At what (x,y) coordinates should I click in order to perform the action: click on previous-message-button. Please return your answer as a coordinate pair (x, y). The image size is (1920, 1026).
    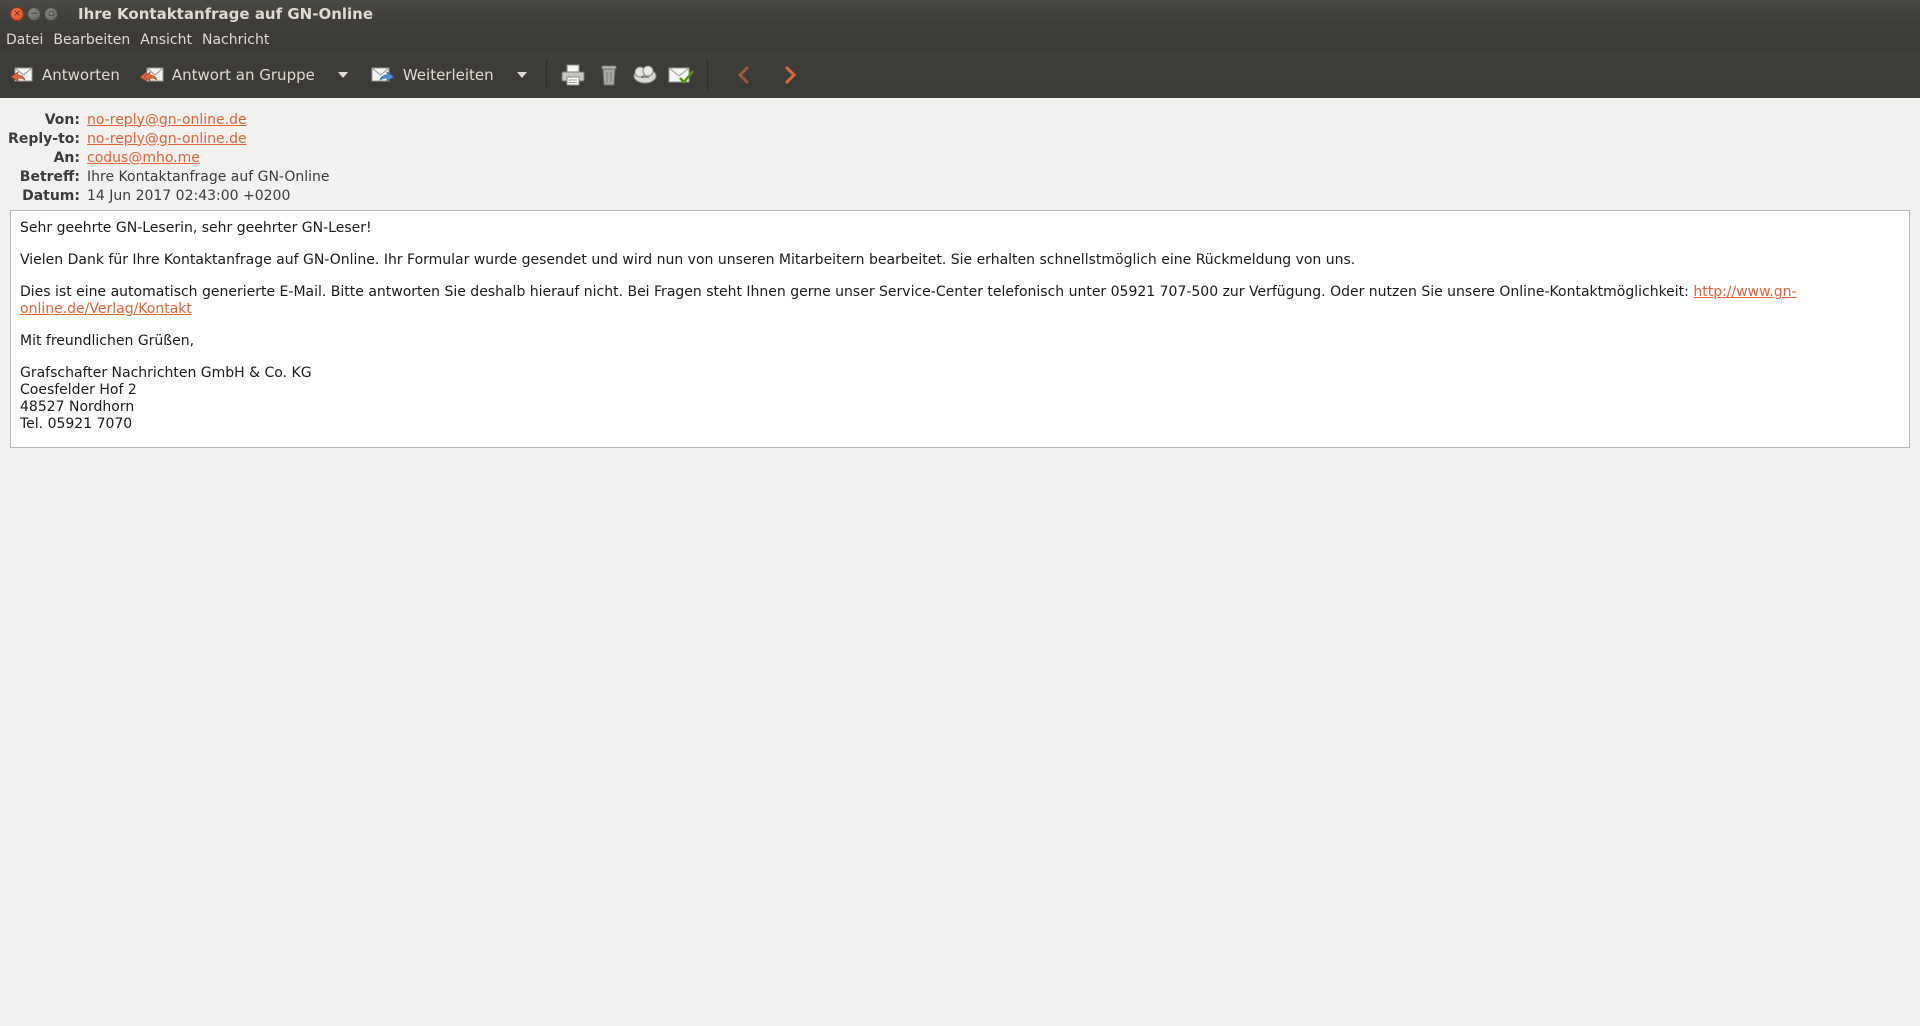
    Looking at the image, I should click on (744, 75).